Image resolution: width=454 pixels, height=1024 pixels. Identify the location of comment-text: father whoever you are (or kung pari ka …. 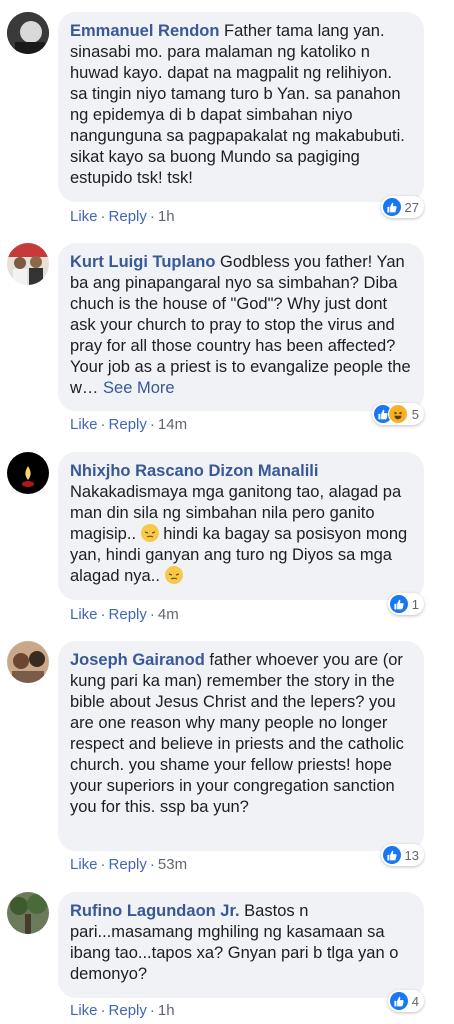
(237, 733).